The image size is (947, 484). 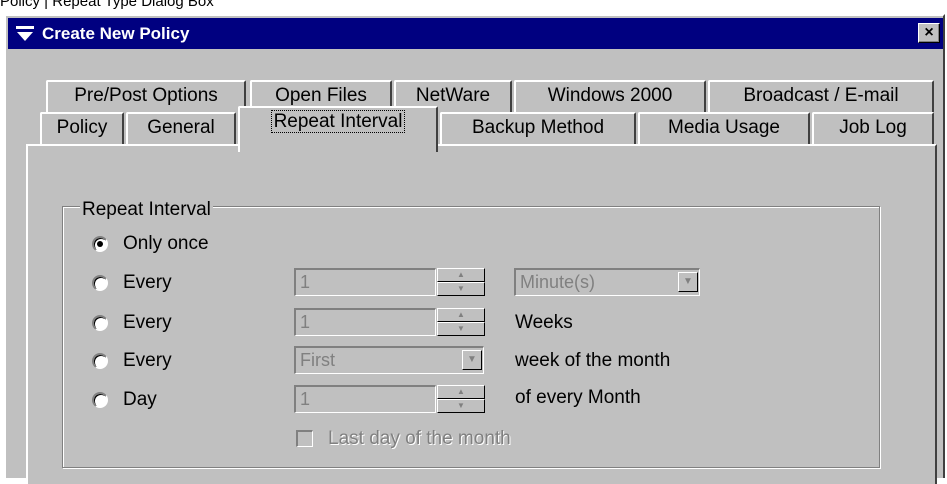 What do you see at coordinates (166, 243) in the screenshot?
I see `radio-label: Only once` at bounding box center [166, 243].